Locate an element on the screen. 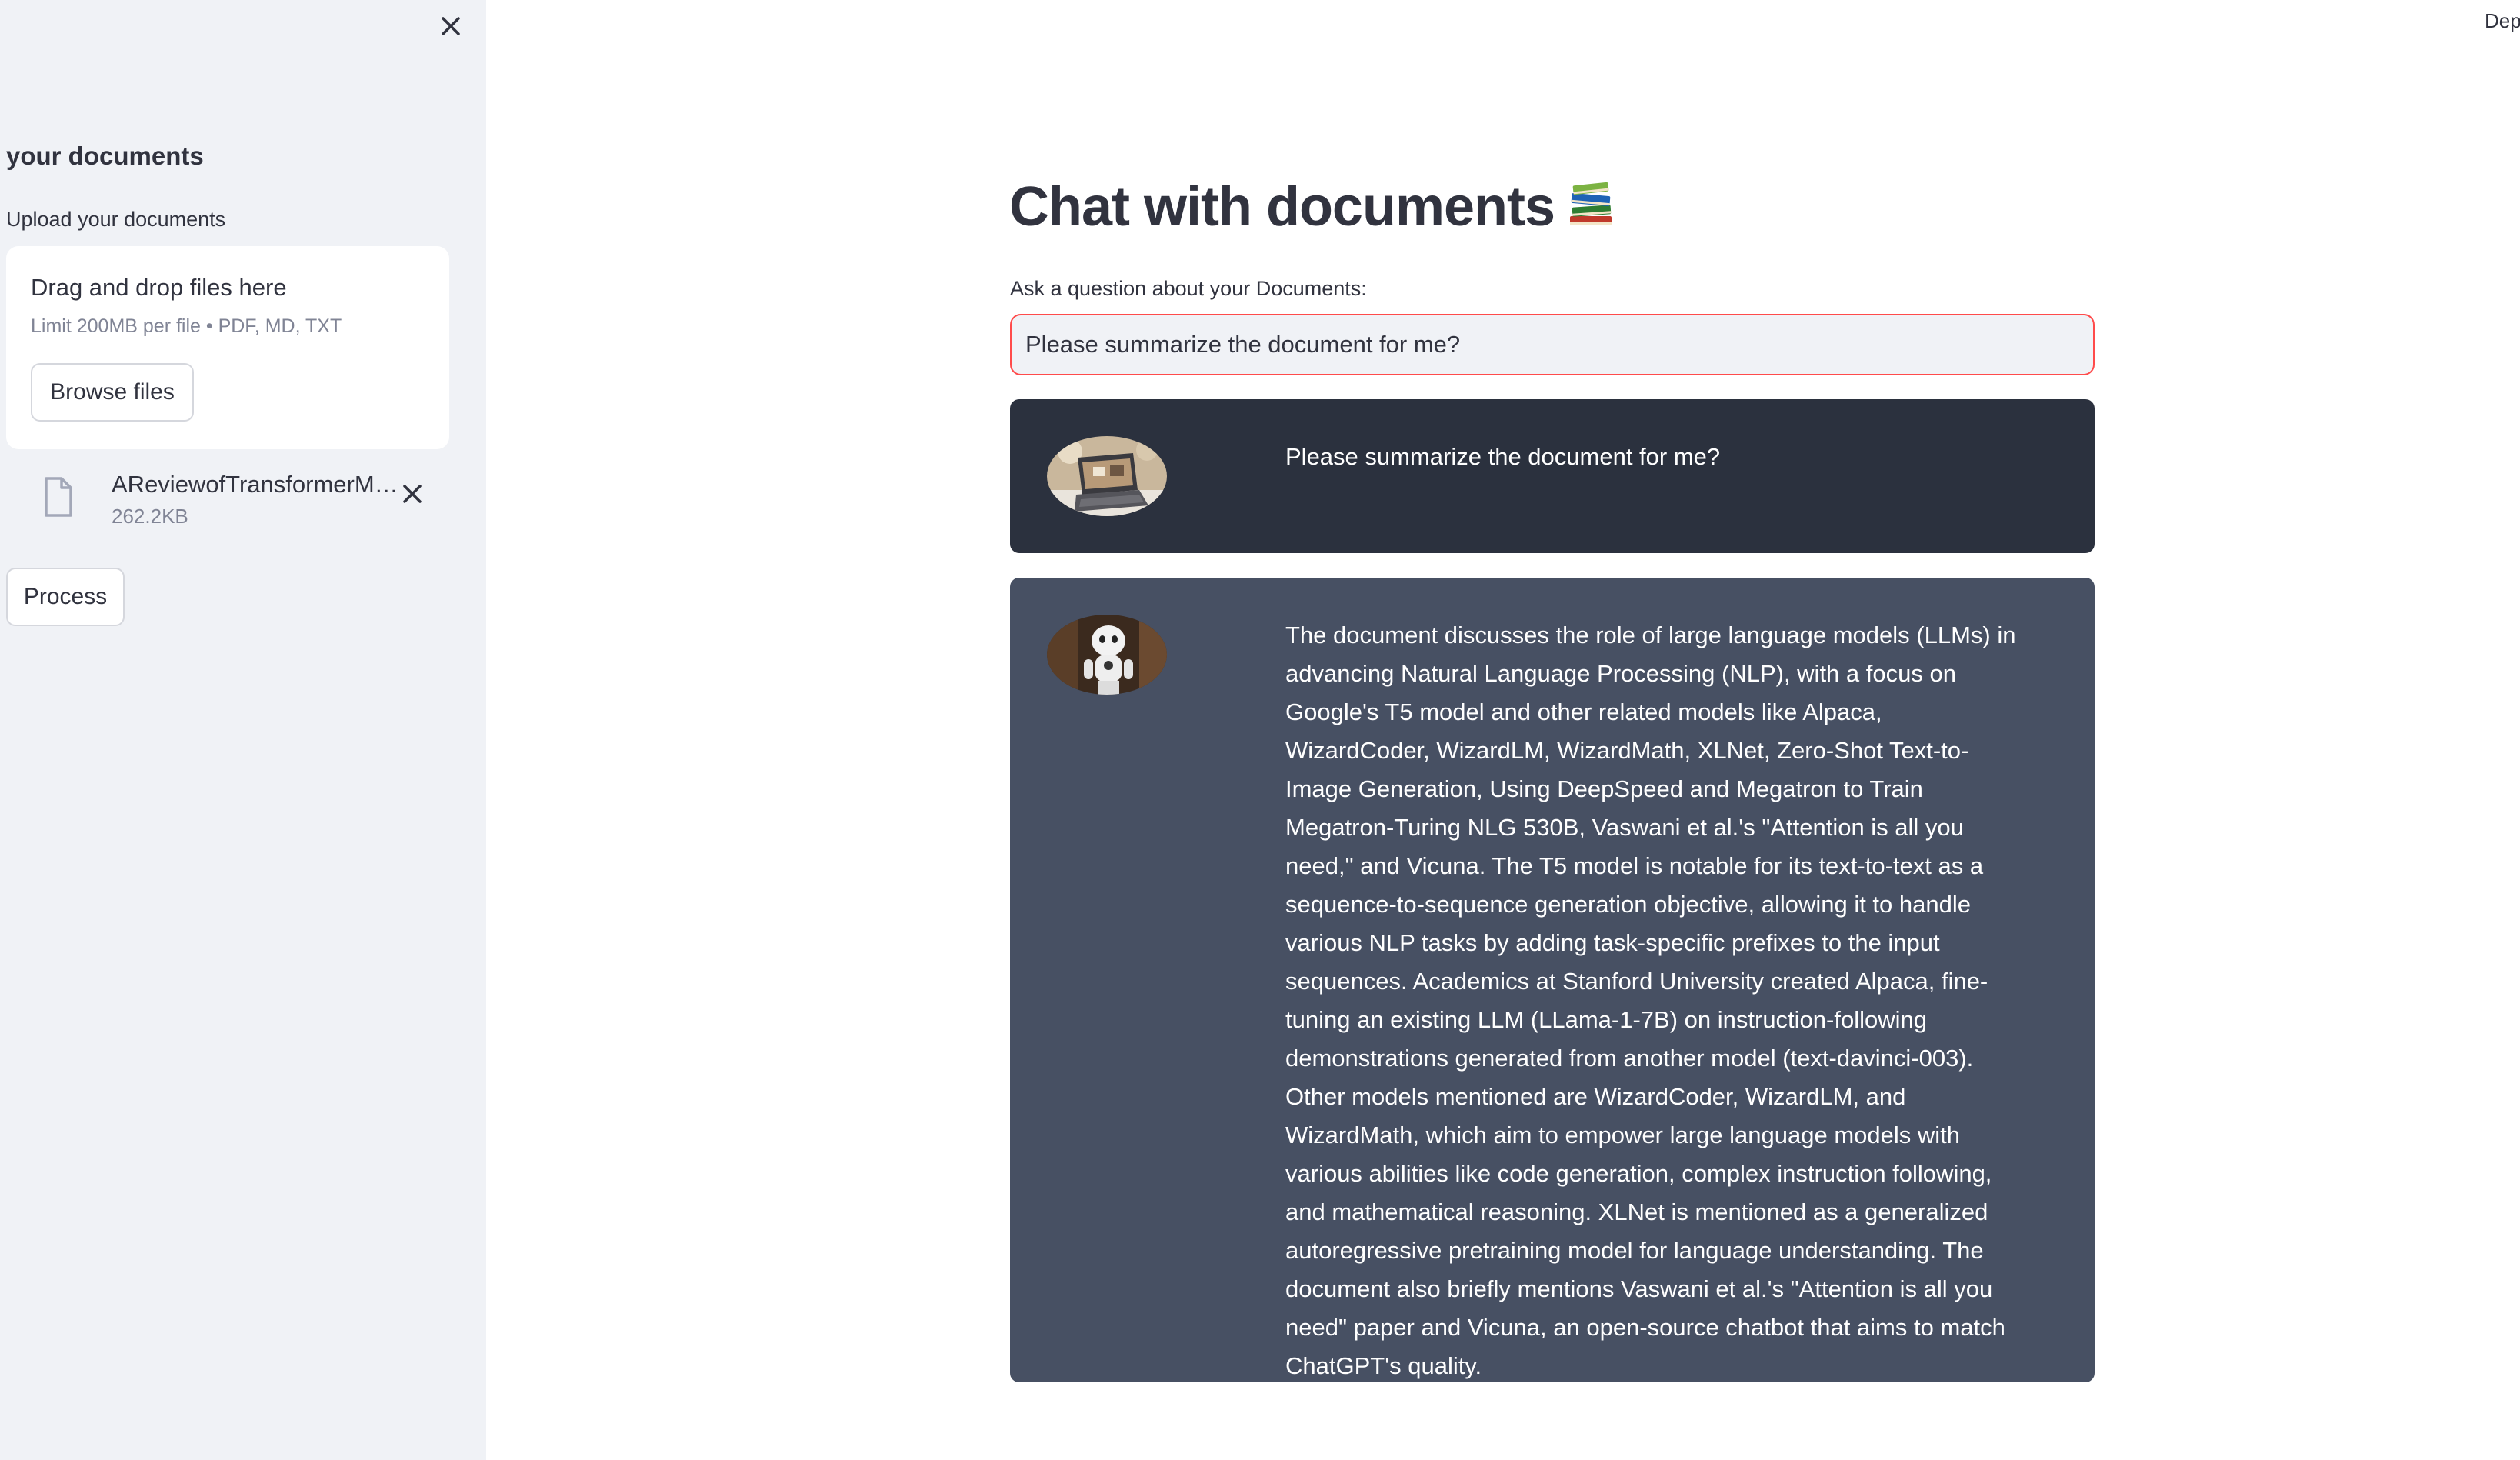 Image resolution: width=2520 pixels, height=1460 pixels. books-icon is located at coordinates (1591, 205).